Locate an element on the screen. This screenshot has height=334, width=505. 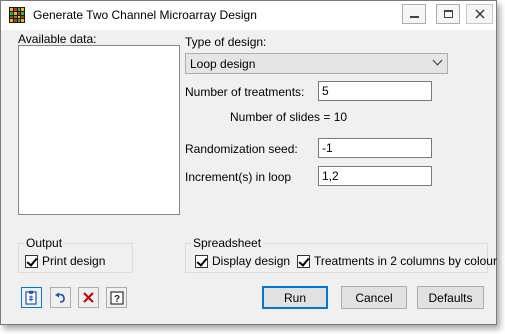
help-button: ? is located at coordinates (116, 297).